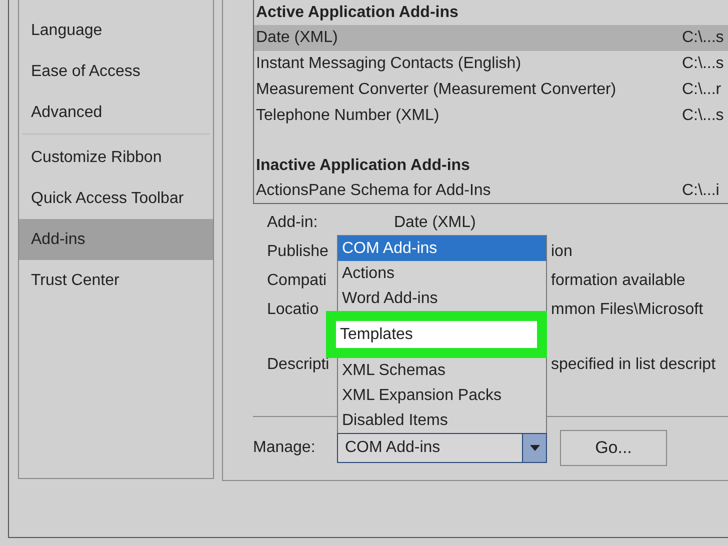 Image resolution: width=728 pixels, height=546 pixels. What do you see at coordinates (442, 273) in the screenshot?
I see `dropdown-option: Actions` at bounding box center [442, 273].